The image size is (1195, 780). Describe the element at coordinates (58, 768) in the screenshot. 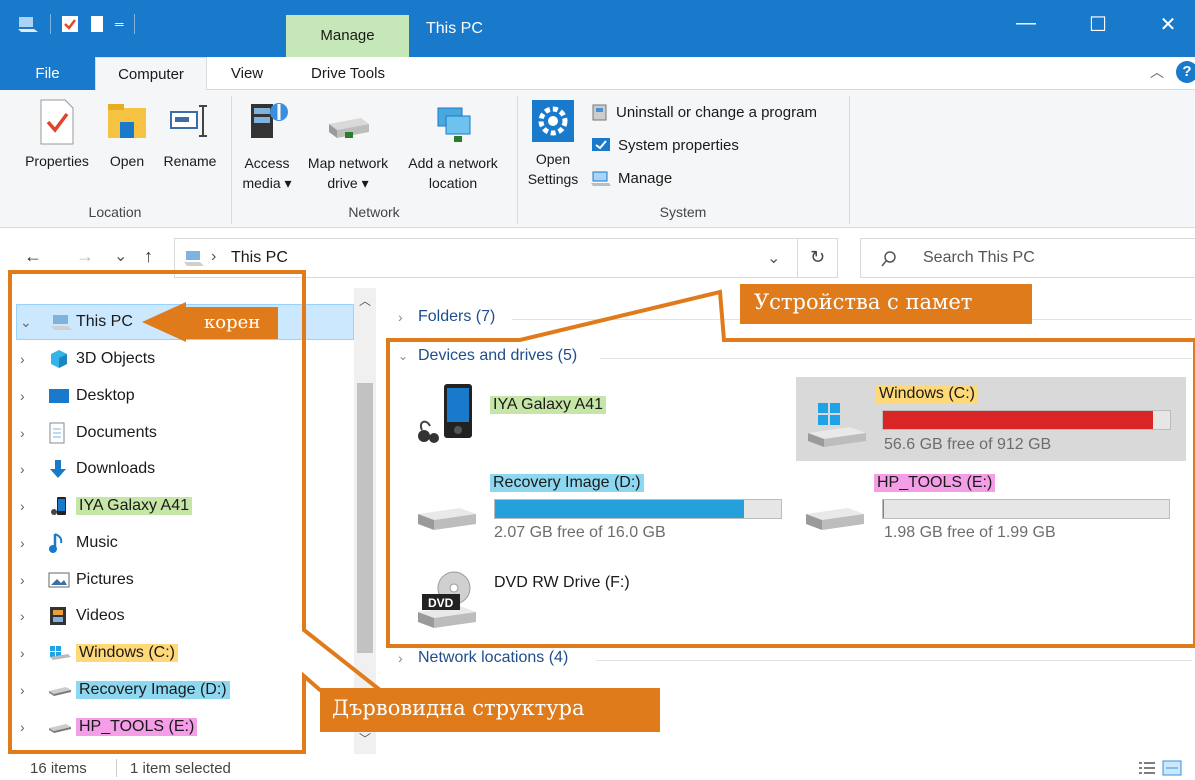

I see `status-item-count: 16 items` at that location.